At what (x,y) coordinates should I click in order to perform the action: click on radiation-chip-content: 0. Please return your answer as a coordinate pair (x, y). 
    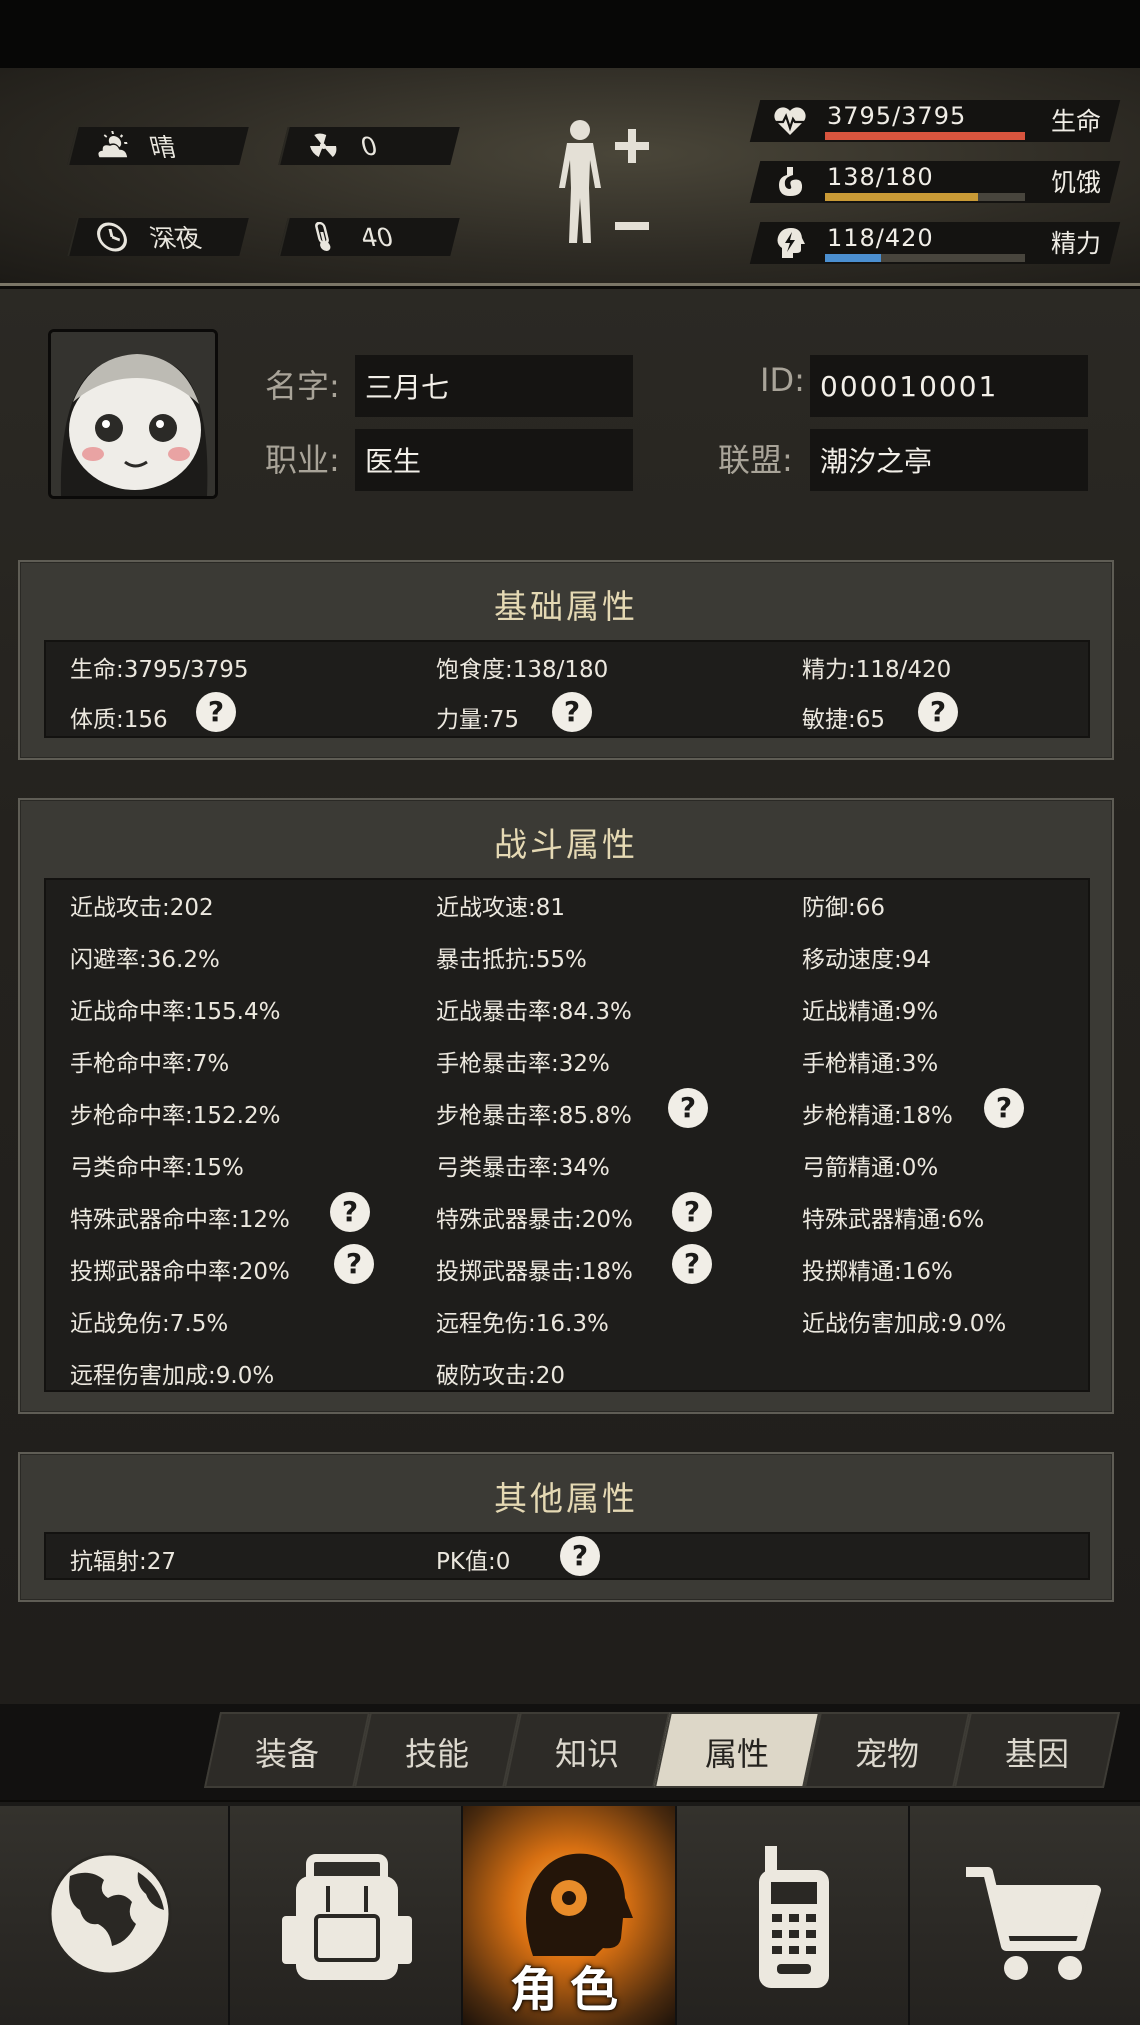
    Looking at the image, I should click on (329, 146).